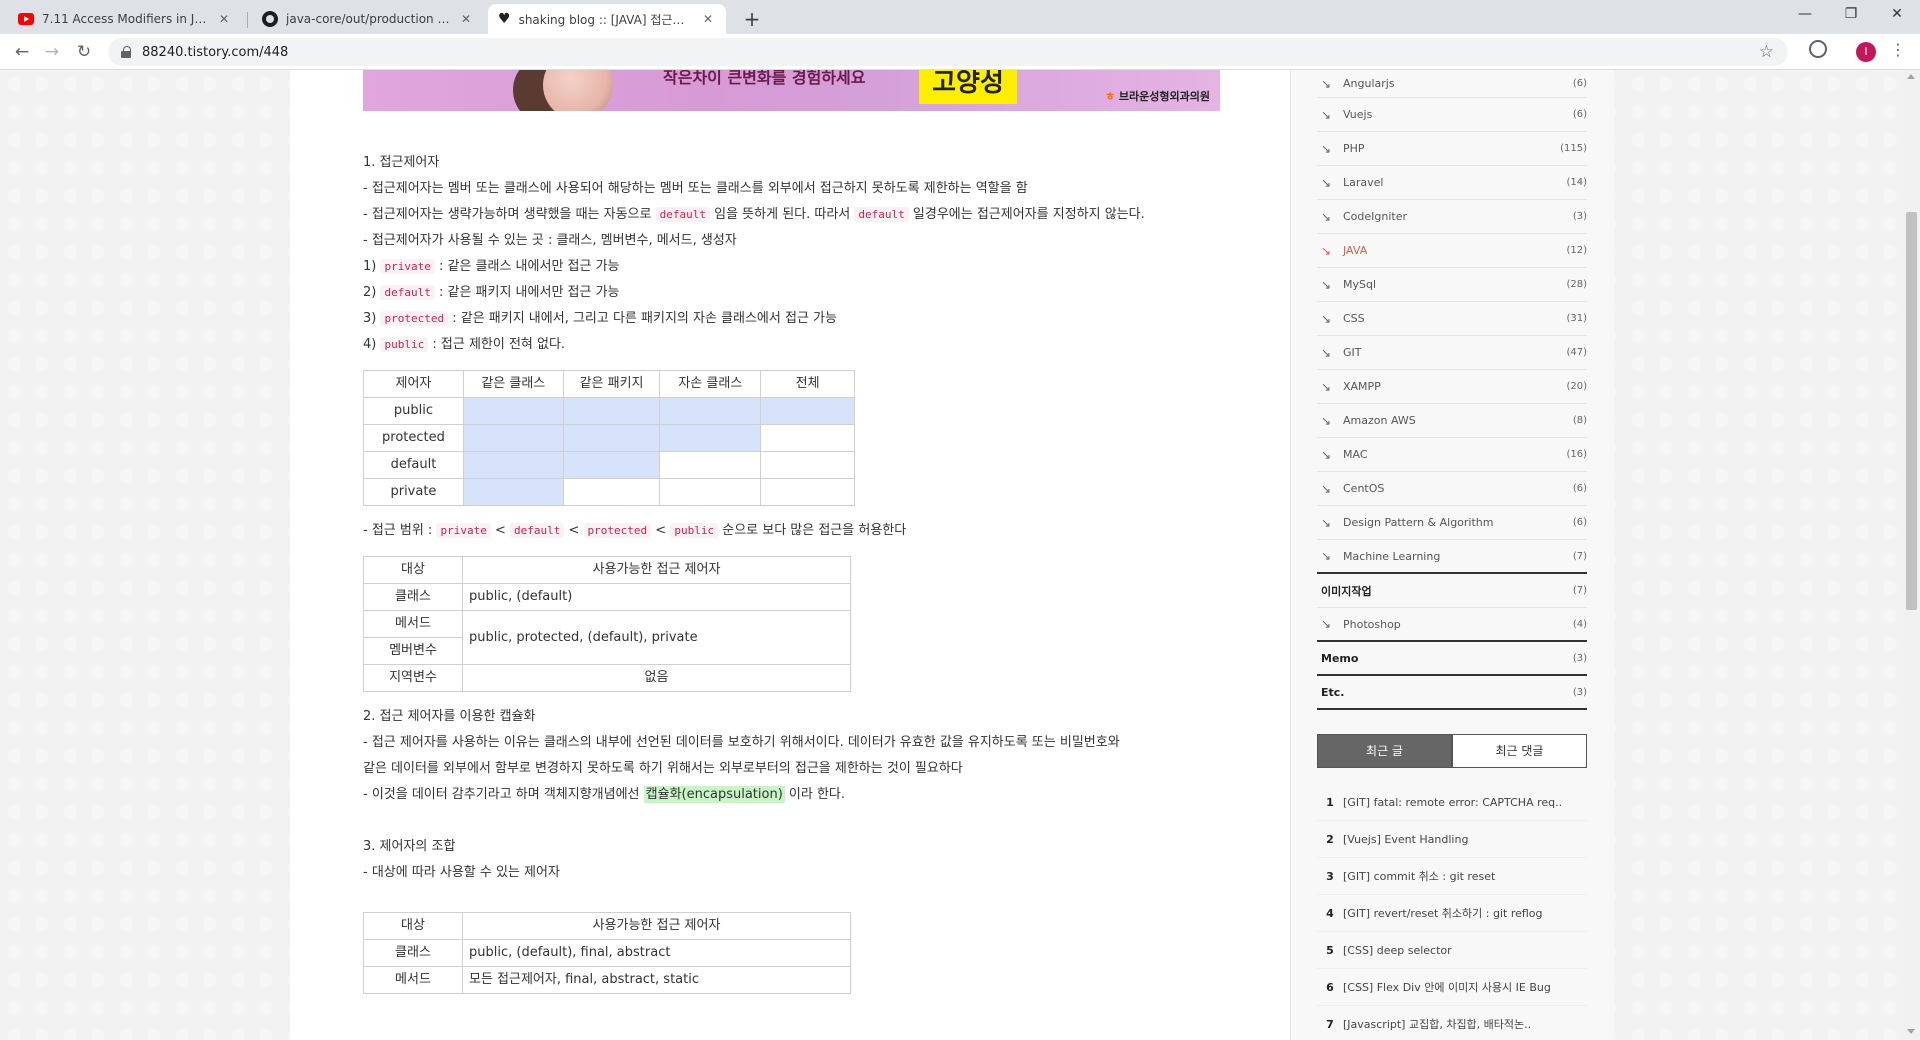 The height and width of the screenshot is (1040, 1920). Describe the element at coordinates (948, 52) in the screenshot. I see `address-bar: 88240.tistory.com/448 ☆` at that location.